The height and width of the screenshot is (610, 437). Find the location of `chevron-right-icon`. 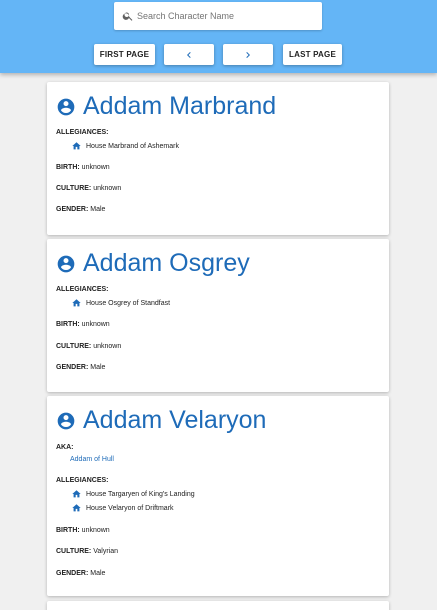

chevron-right-icon is located at coordinates (248, 54).